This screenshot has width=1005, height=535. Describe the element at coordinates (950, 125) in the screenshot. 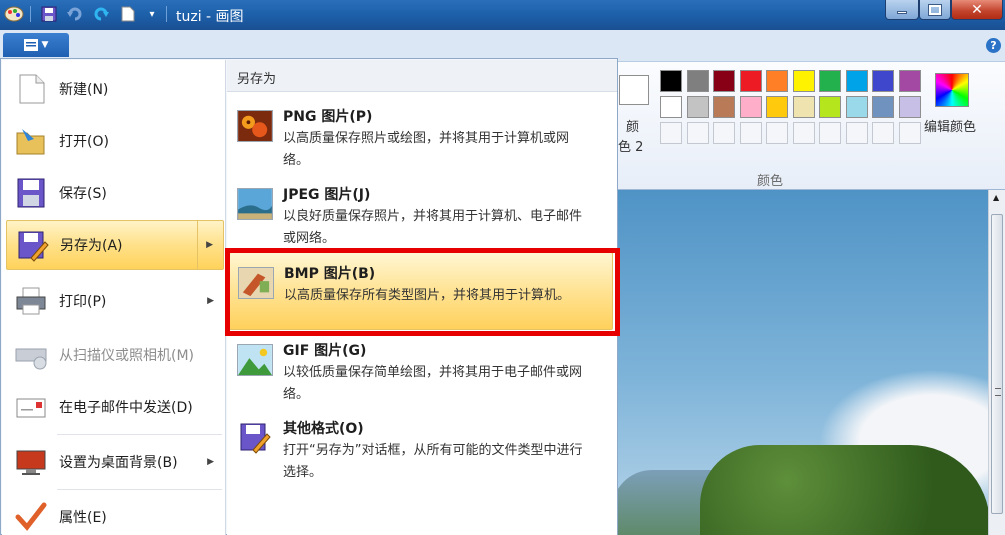

I see `edit-colors-label: 编辑颜色` at that location.